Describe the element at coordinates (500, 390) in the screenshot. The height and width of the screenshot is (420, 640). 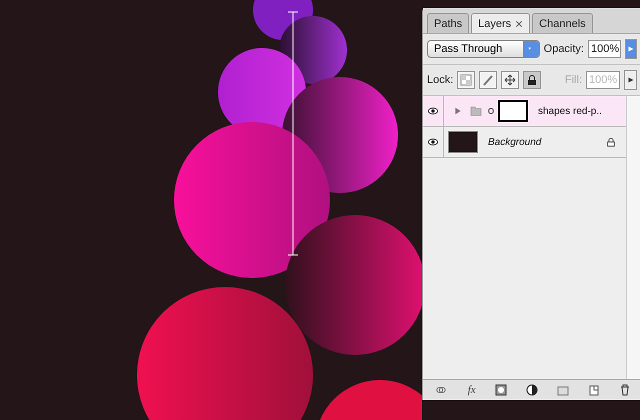
I see `mask-icon` at that location.